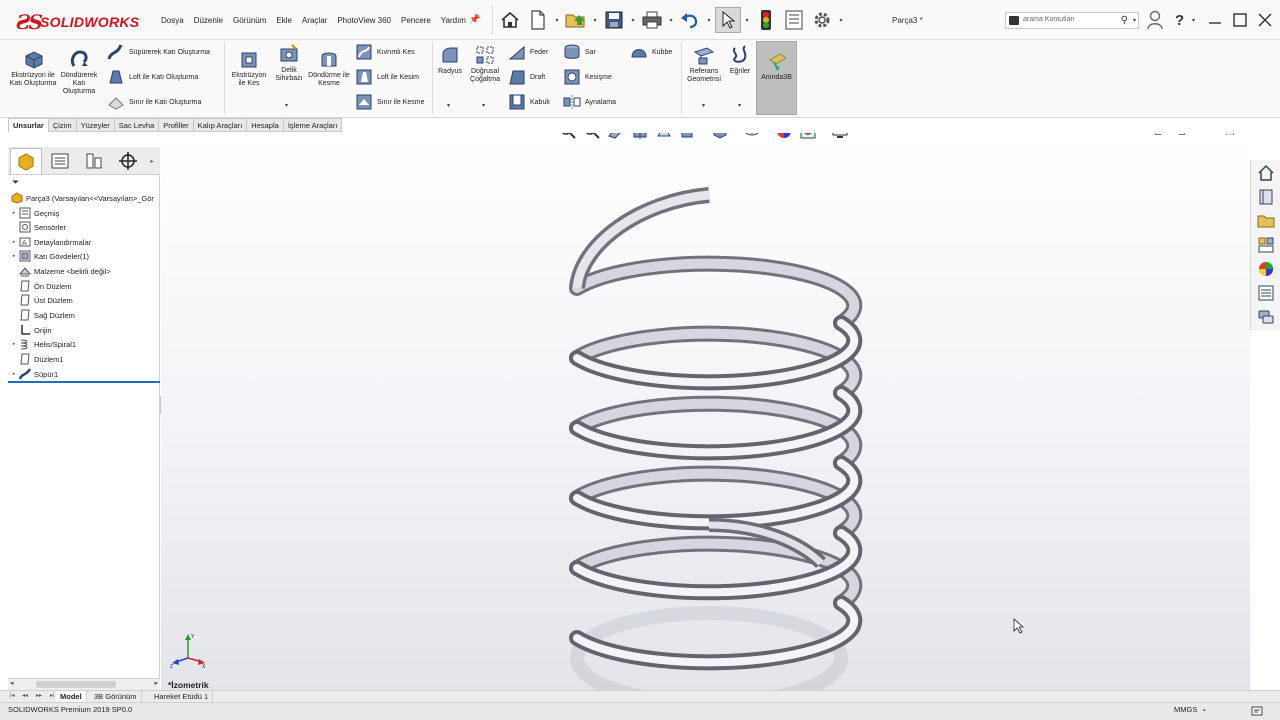  I want to click on swept-cut-button: Kıvrımlı Kes, so click(385, 52).